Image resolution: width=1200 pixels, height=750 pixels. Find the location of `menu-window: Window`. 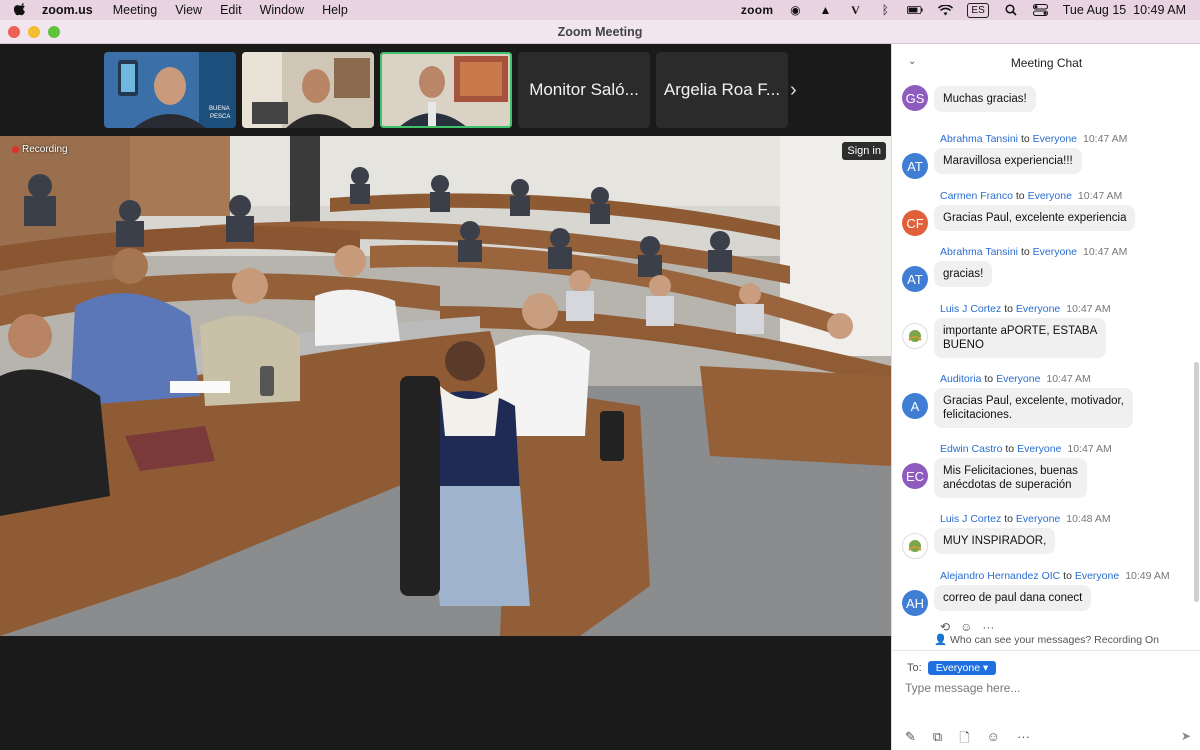

menu-window: Window is located at coordinates (282, 10).